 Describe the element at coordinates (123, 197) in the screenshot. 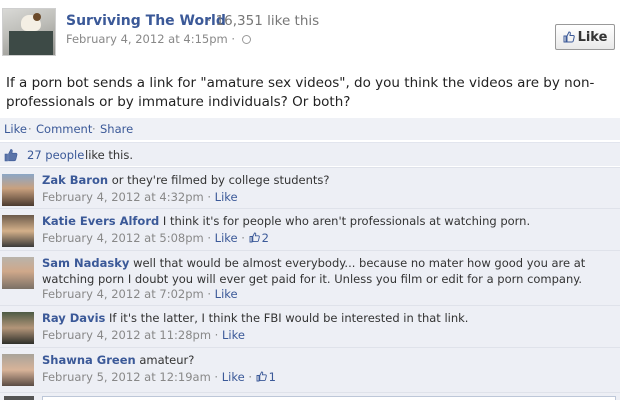

I see `comment-timestamp: February 4, 2012 at 4:32pm` at that location.